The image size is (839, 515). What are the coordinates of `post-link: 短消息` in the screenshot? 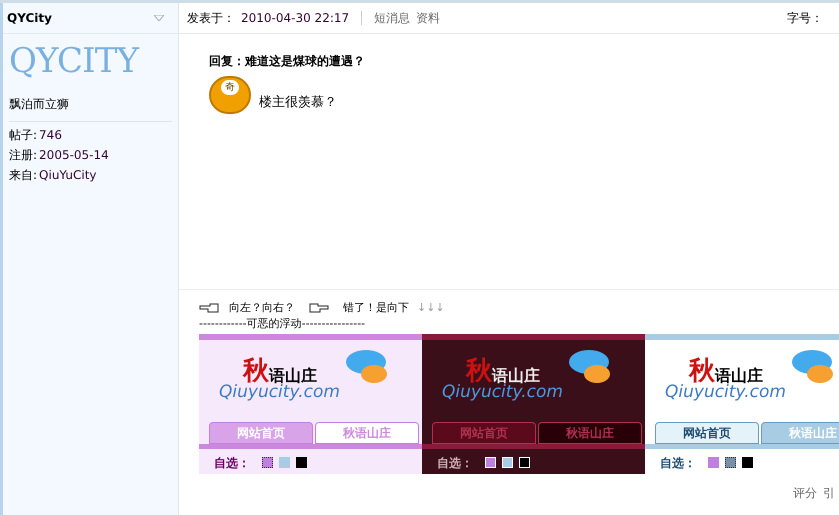 It's located at (392, 18).